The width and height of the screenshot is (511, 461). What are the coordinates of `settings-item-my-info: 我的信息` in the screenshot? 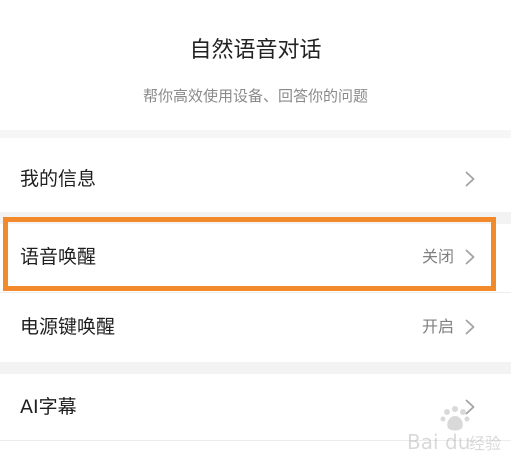 It's located at (255, 179).